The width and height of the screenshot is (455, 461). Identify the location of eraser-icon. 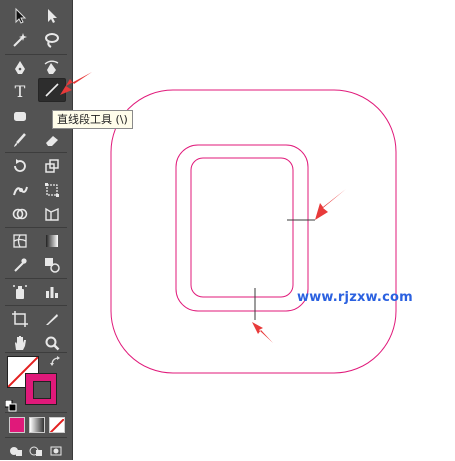
(52, 141).